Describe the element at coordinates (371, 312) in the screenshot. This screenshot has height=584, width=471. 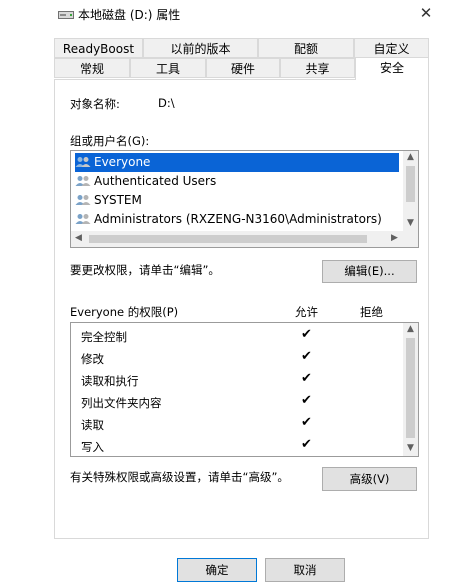
I see `deny-header: 拒绝` at that location.